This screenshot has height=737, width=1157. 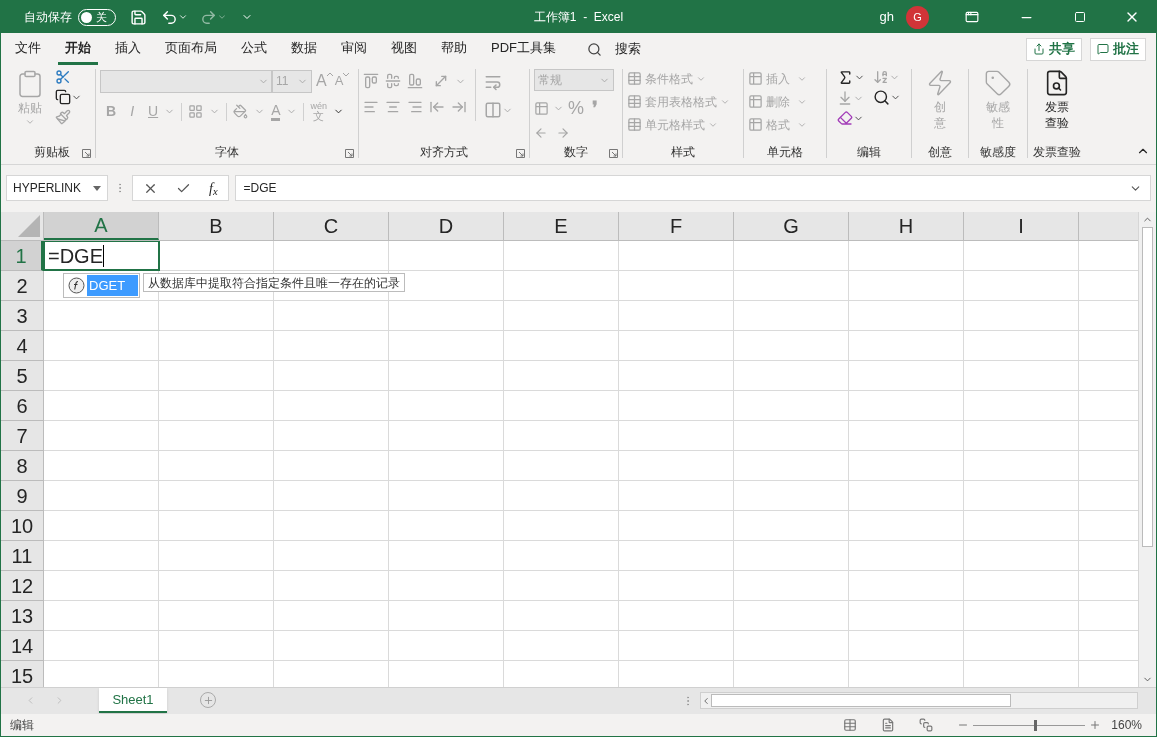 What do you see at coordinates (493, 82) in the screenshot?
I see `wrap-text-icon` at bounding box center [493, 82].